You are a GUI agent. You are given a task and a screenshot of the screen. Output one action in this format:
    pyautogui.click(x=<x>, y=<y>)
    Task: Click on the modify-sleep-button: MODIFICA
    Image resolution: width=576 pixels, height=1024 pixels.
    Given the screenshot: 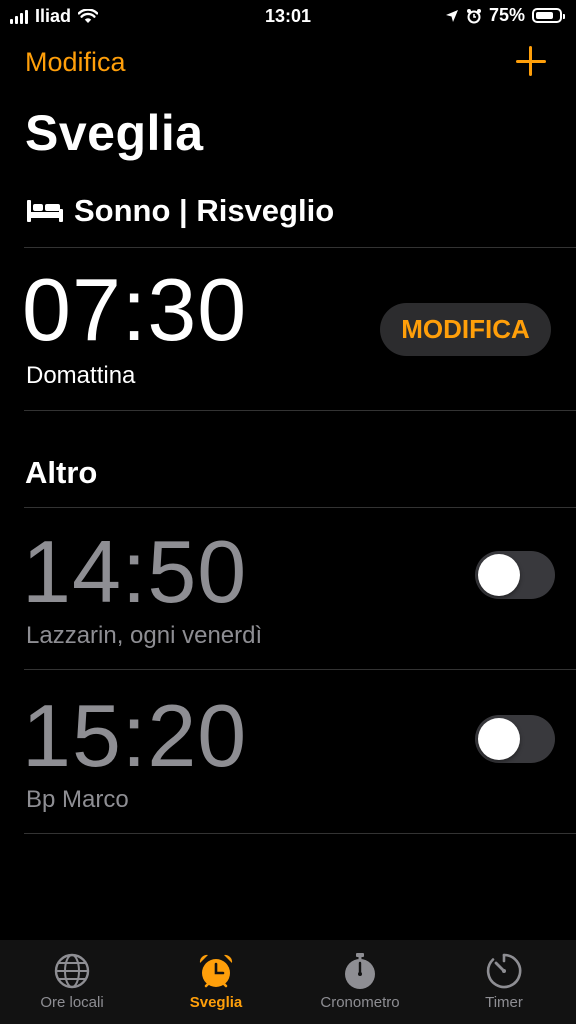 What is the action you would take?
    pyautogui.click(x=465, y=329)
    